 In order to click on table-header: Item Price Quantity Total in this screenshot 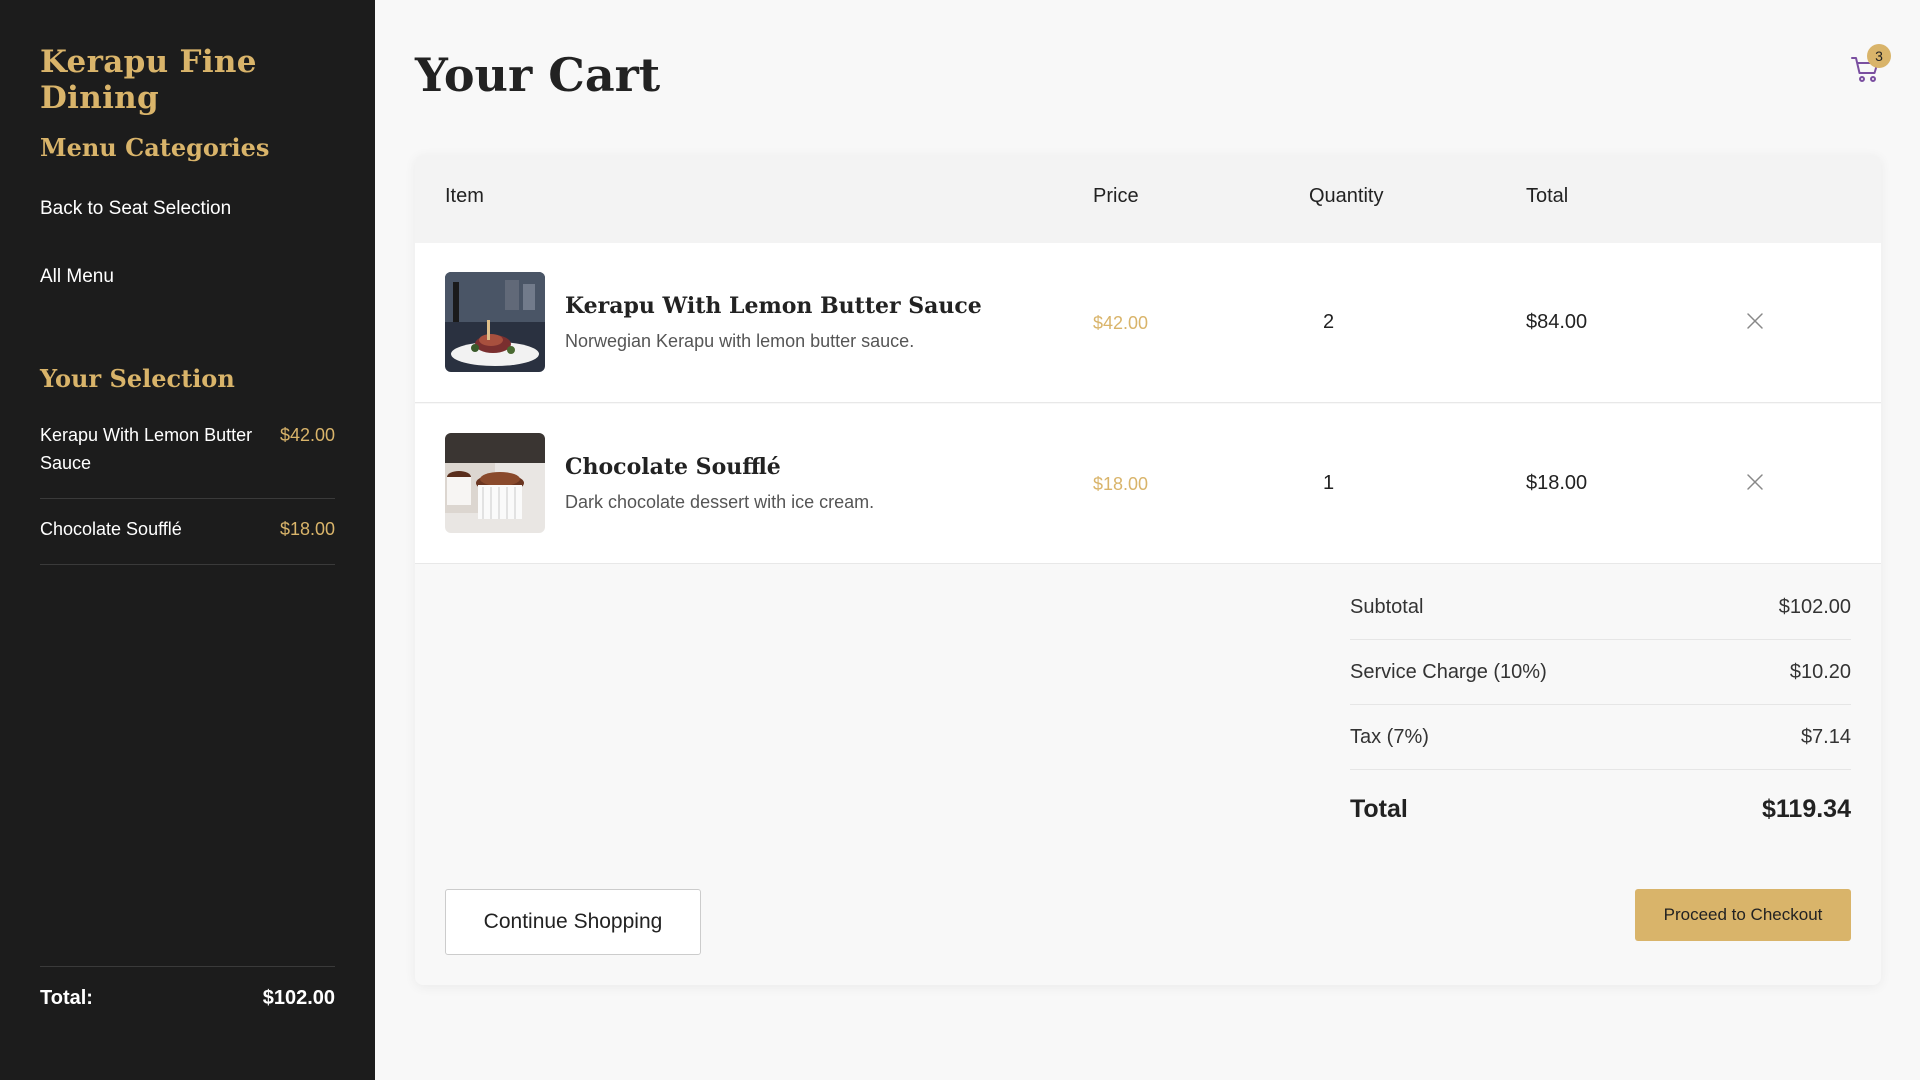, I will do `click(1148, 199)`.